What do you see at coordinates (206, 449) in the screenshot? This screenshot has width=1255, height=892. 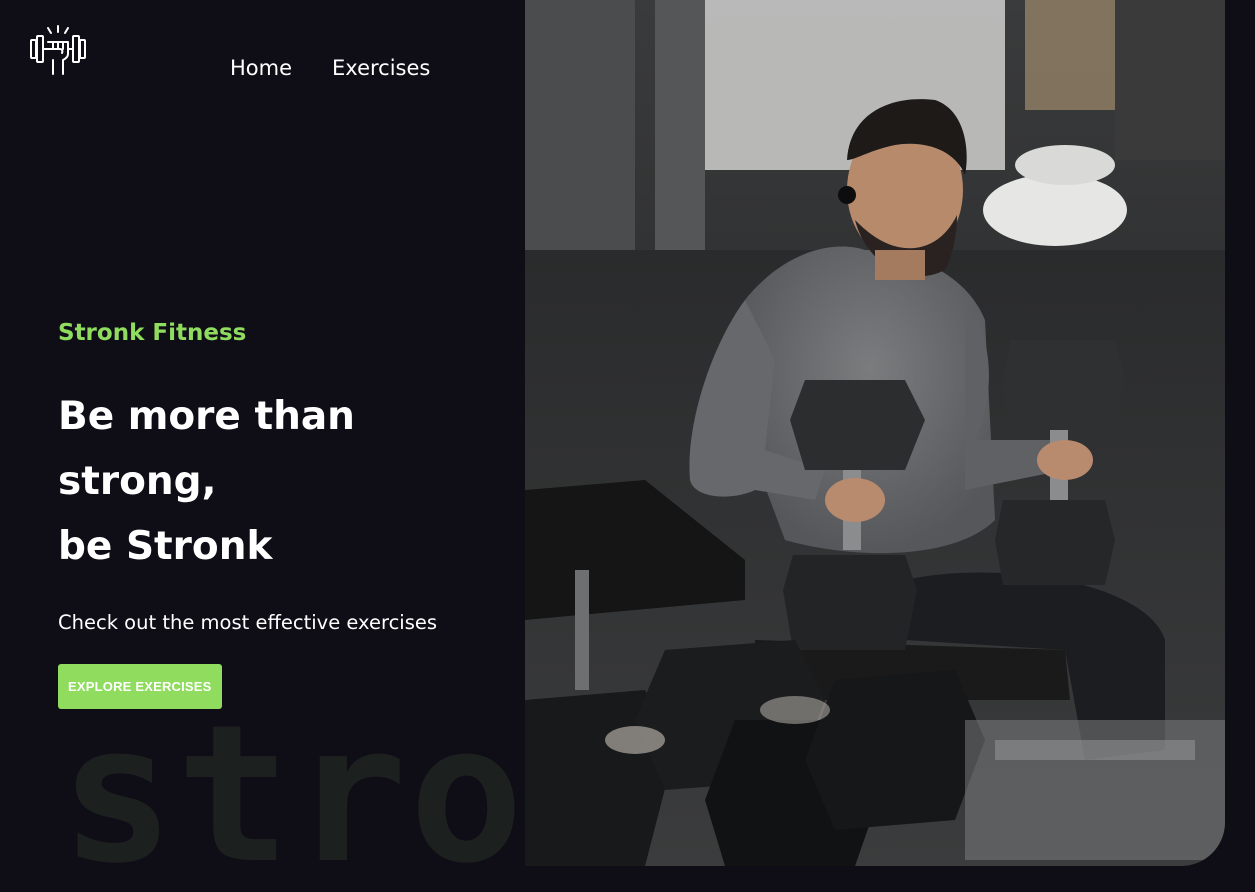 I see `headline-line-1: Be more than strong,` at bounding box center [206, 449].